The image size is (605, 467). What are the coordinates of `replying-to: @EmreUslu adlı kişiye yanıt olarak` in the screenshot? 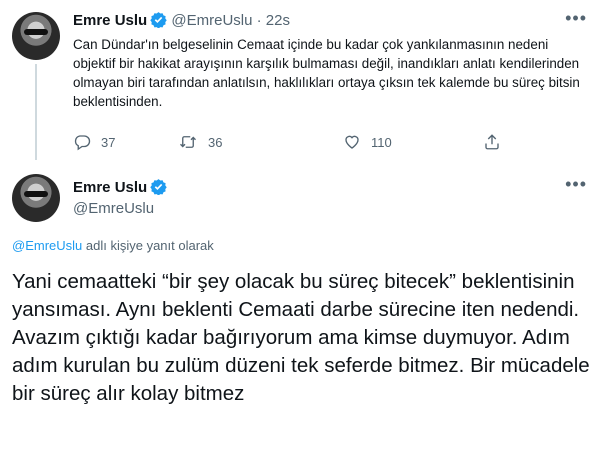 It's located at (113, 245).